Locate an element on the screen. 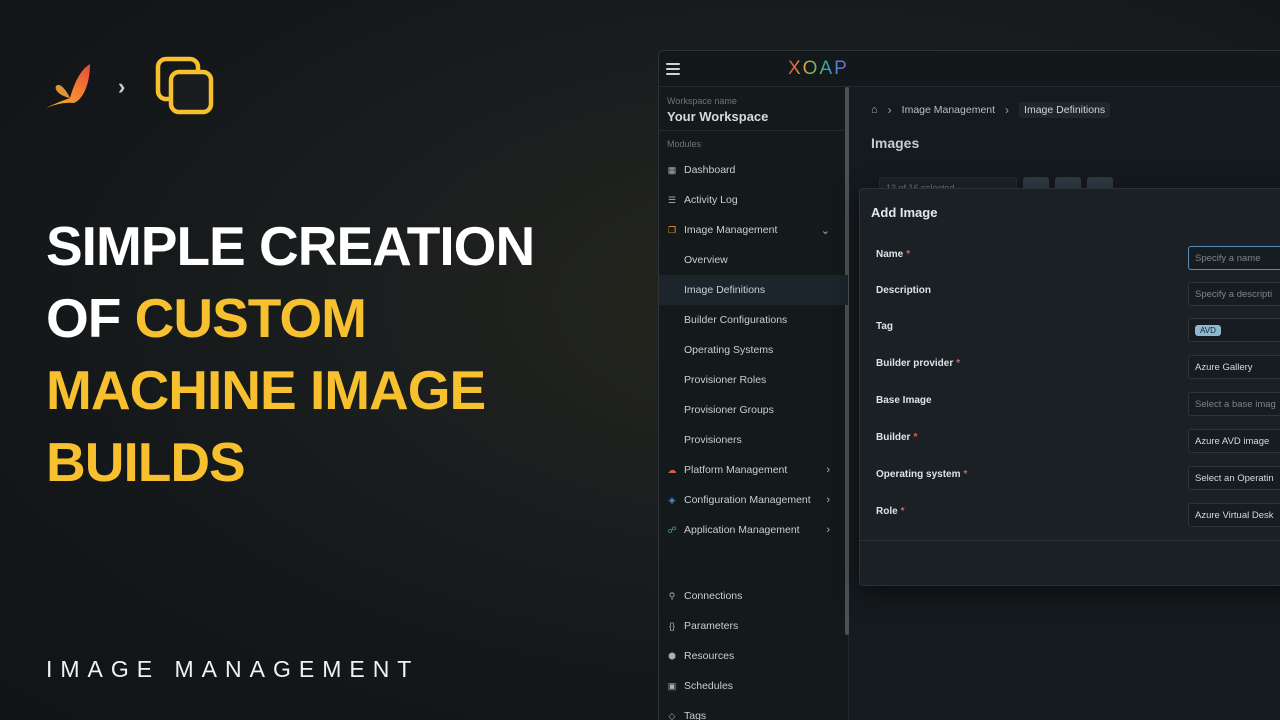  sidebar-item-platform-management: ☁ Platform Management › is located at coordinates (753, 470).